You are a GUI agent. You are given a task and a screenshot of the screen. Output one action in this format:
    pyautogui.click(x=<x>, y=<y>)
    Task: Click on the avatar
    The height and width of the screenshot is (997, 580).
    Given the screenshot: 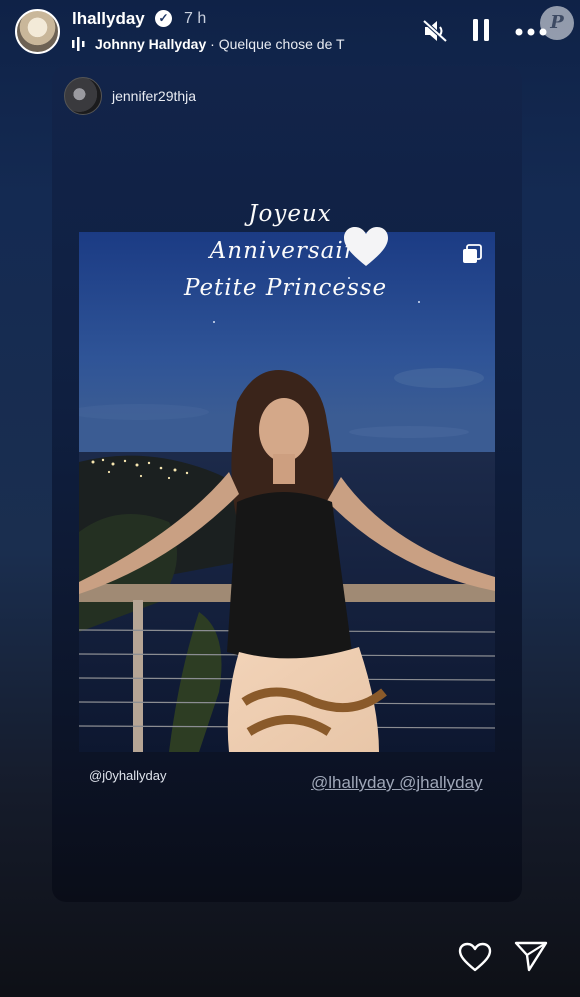 What is the action you would take?
    pyautogui.click(x=37, y=31)
    